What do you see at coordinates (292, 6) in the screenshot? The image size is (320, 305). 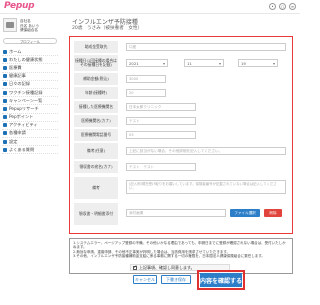 I see `menu-icon: ≡` at bounding box center [292, 6].